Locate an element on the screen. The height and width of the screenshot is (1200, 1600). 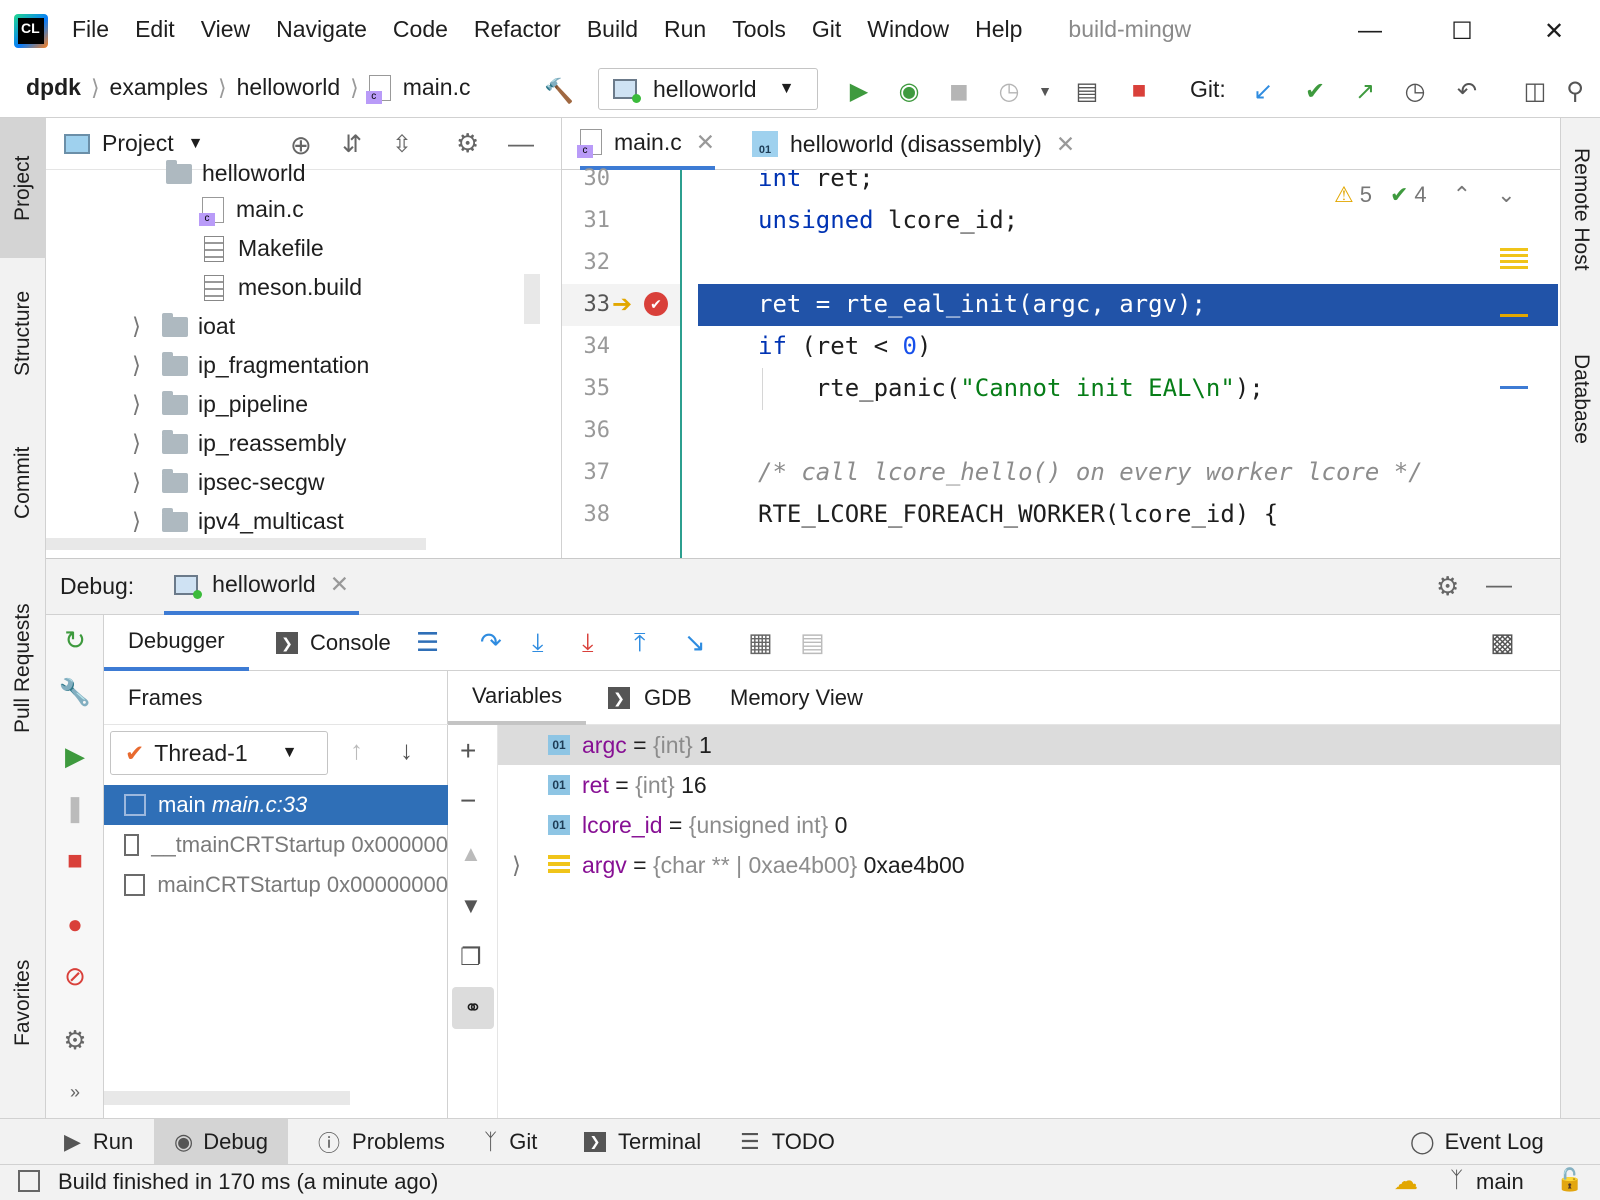
resume-icon: ▶ is located at coordinates (75, 756).